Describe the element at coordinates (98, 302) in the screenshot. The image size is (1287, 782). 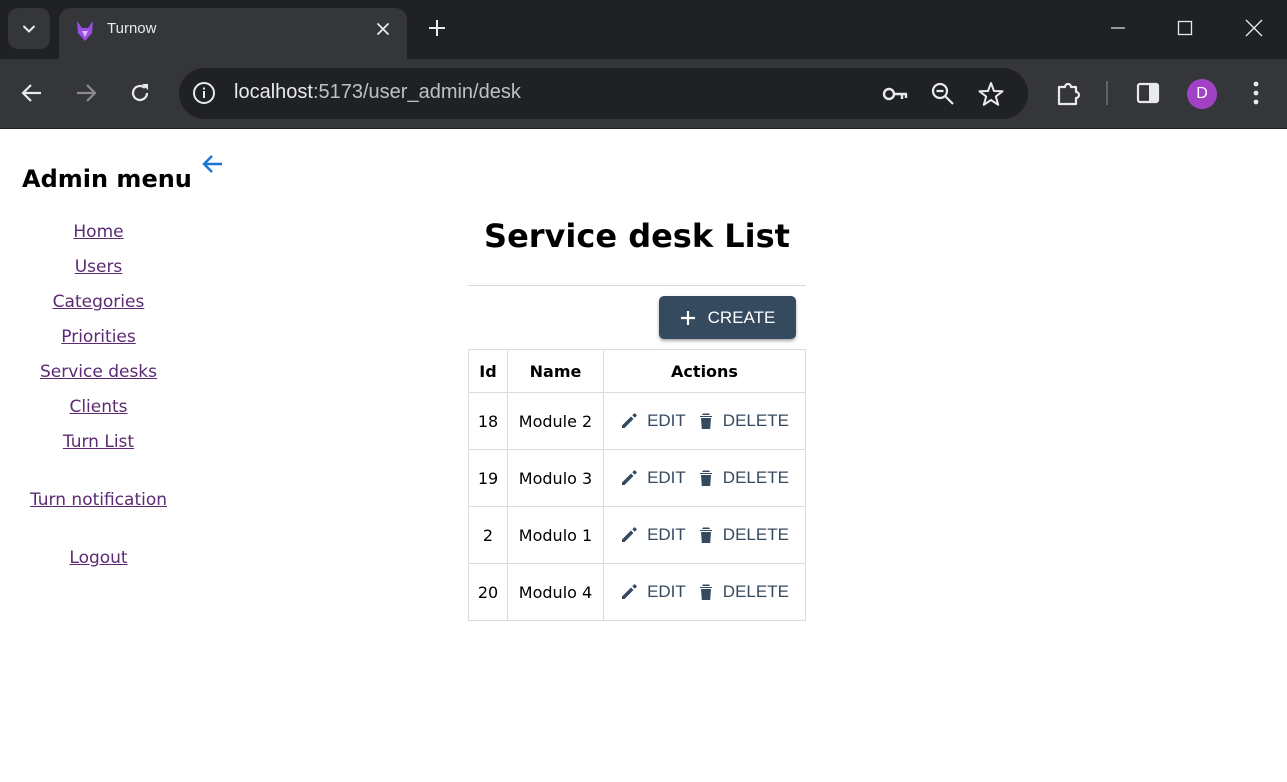
I see `sidebar-item-categories: Categories` at that location.